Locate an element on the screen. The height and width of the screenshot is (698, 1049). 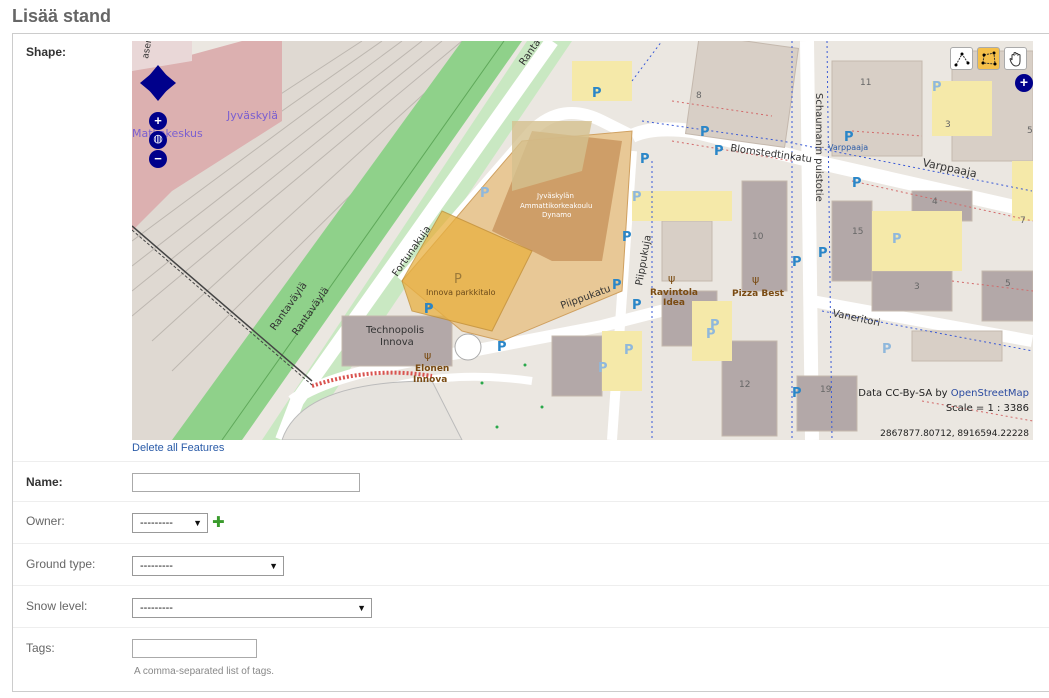
label-n8: 8 is located at coordinates (699, 96).